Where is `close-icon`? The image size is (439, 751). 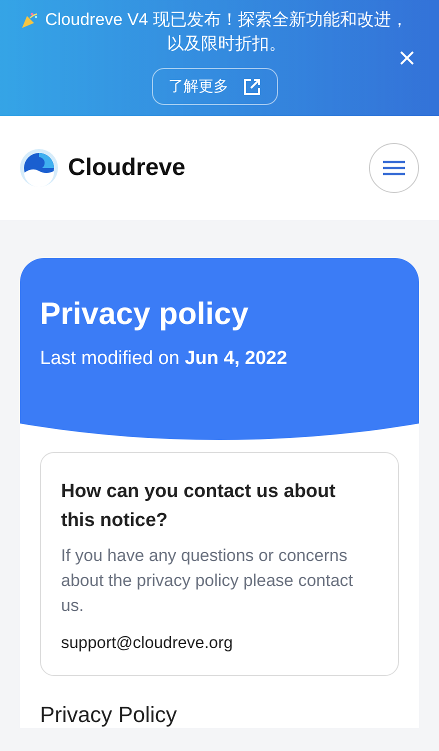 close-icon is located at coordinates (407, 58).